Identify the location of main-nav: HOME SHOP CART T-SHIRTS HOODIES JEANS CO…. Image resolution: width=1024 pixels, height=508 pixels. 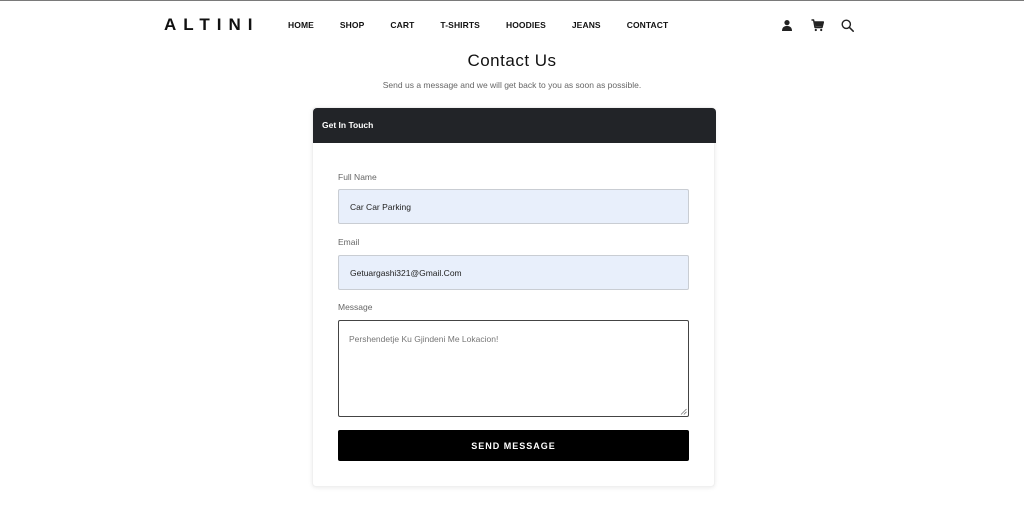
(478, 25).